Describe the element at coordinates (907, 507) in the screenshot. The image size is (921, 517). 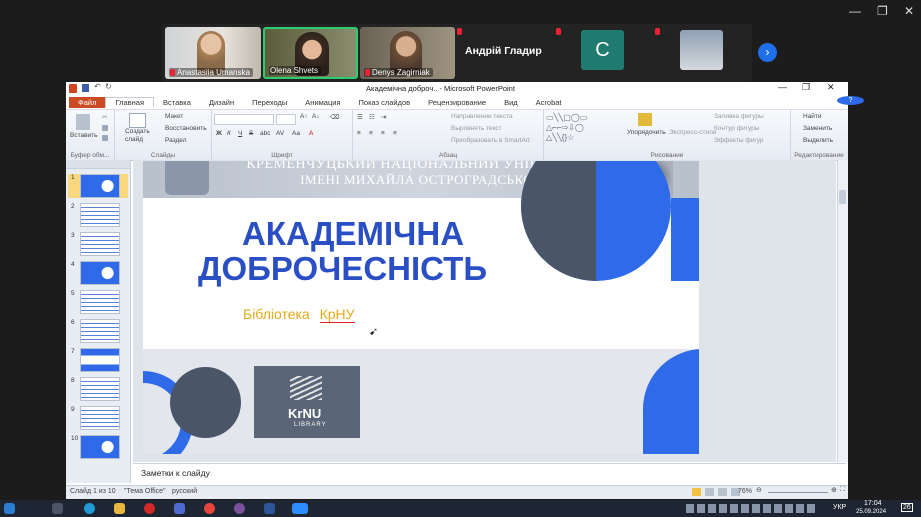
I see `notification-badge: 26` at that location.